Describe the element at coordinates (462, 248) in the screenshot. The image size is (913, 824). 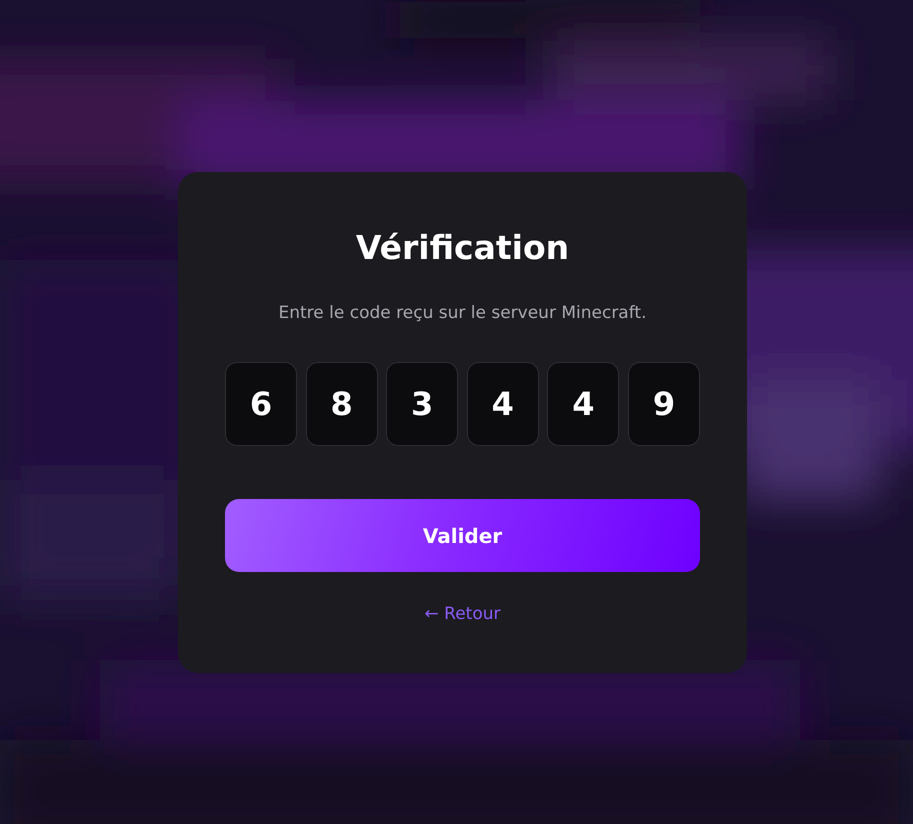
I see `card-title: Vérification` at that location.